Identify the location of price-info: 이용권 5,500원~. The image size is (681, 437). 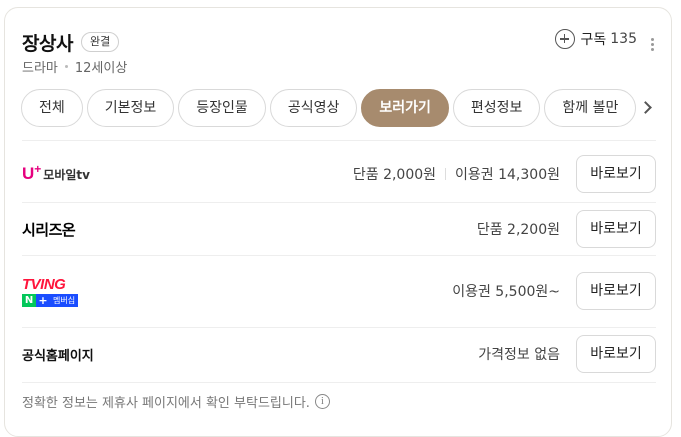
(399, 291).